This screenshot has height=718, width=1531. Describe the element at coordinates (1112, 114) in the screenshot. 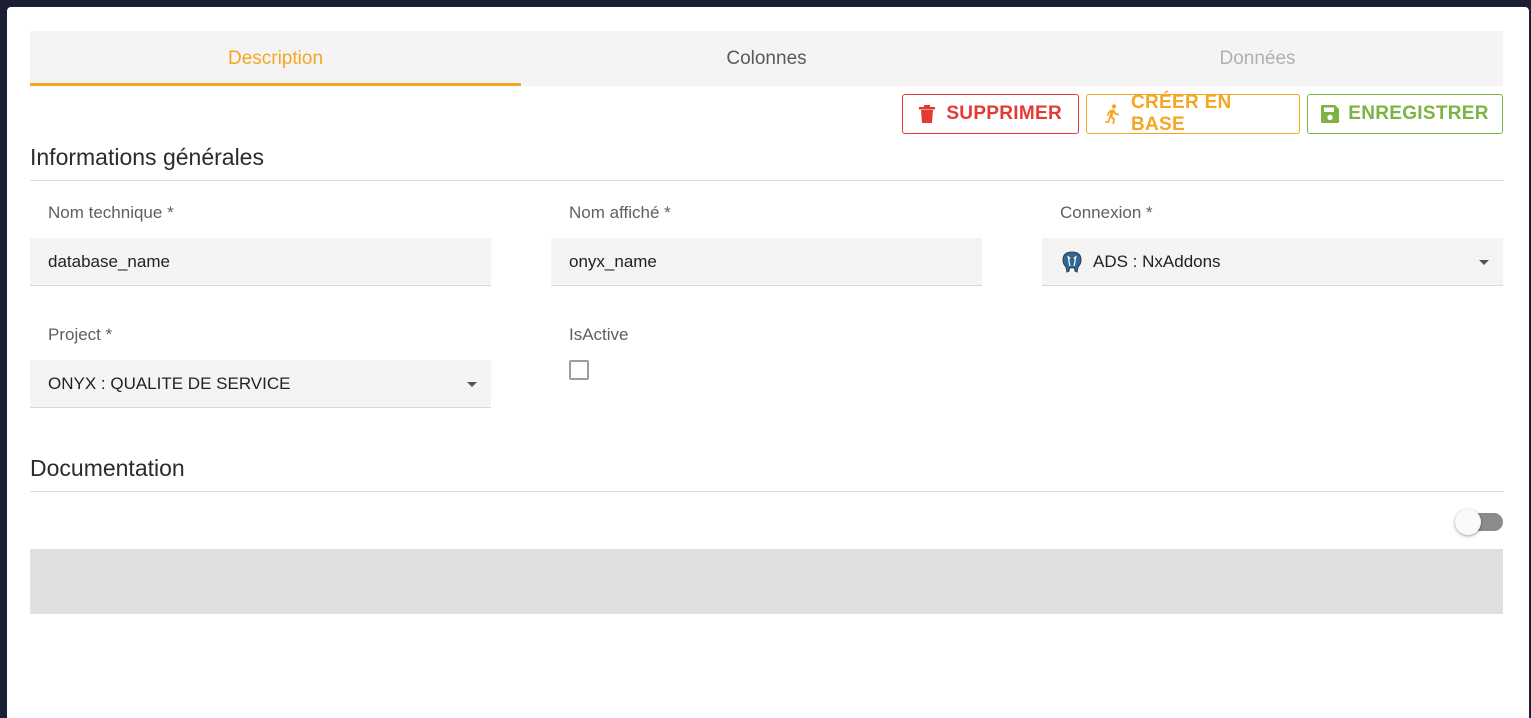

I see `running-person-icon` at that location.